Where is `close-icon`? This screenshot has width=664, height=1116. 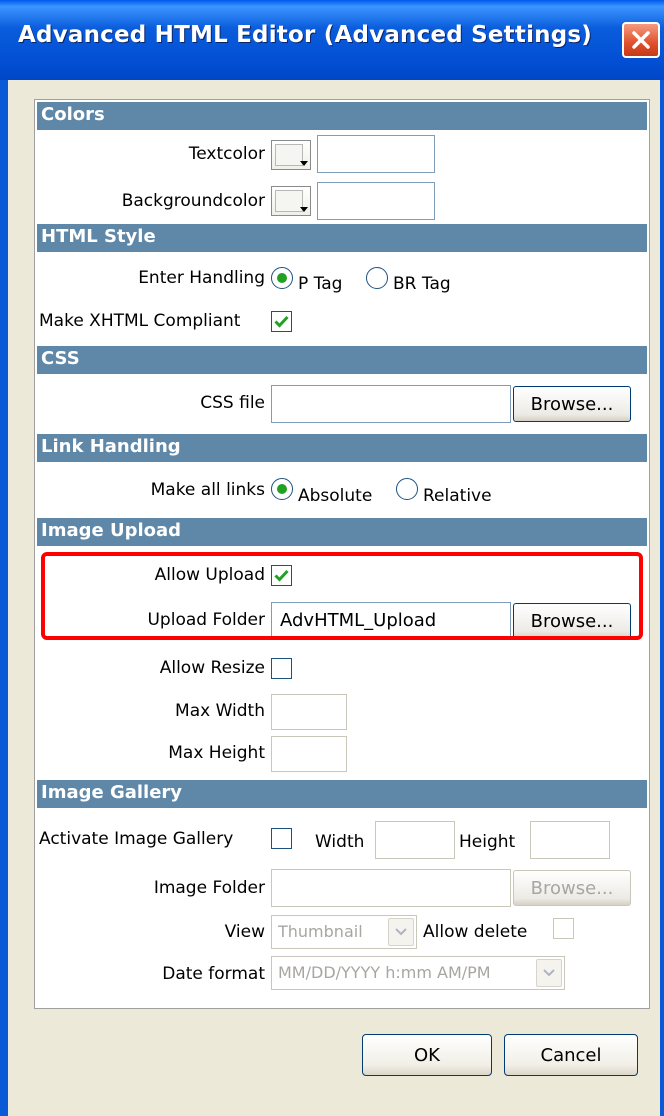 close-icon is located at coordinates (641, 40).